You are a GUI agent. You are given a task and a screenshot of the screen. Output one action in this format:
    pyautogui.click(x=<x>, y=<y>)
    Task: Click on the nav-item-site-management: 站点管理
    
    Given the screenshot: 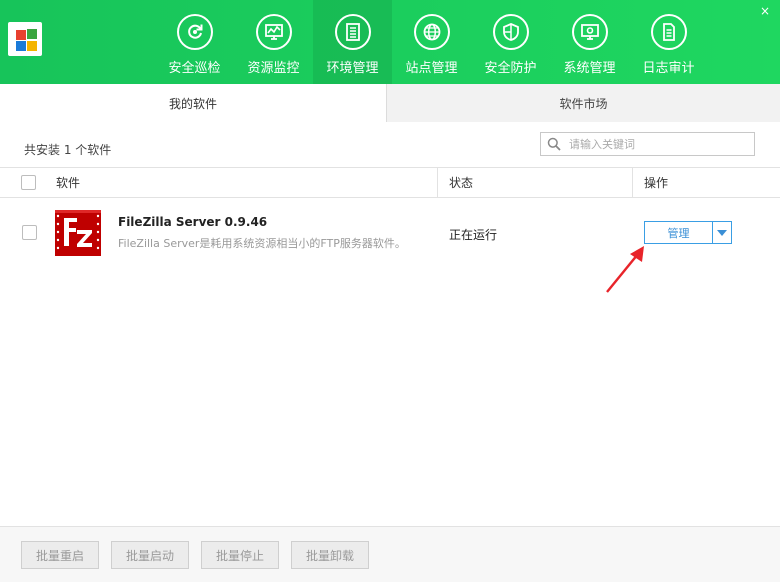 What is the action you would take?
    pyautogui.click(x=431, y=42)
    